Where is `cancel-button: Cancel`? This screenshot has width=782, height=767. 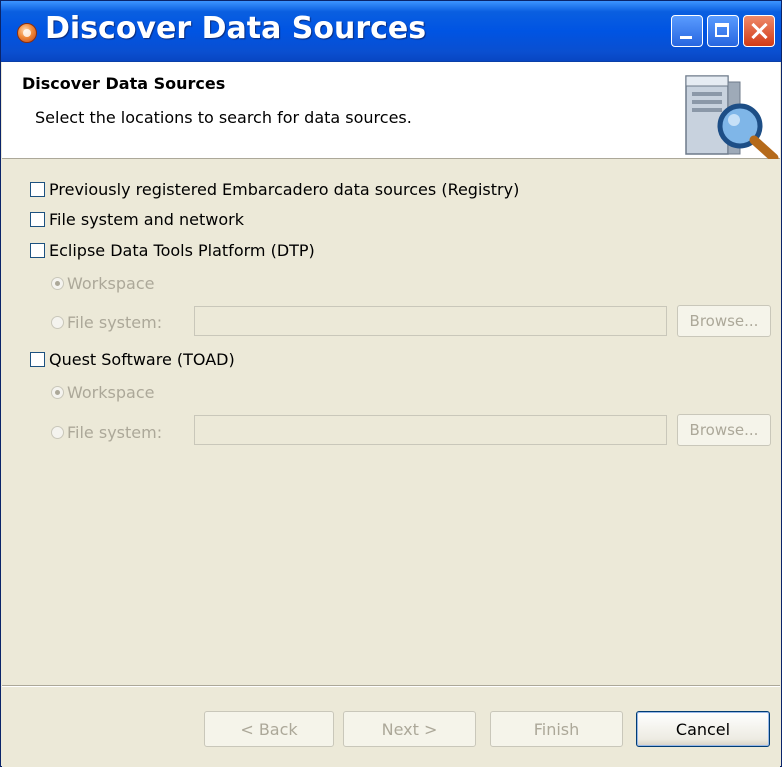 cancel-button: Cancel is located at coordinates (703, 729).